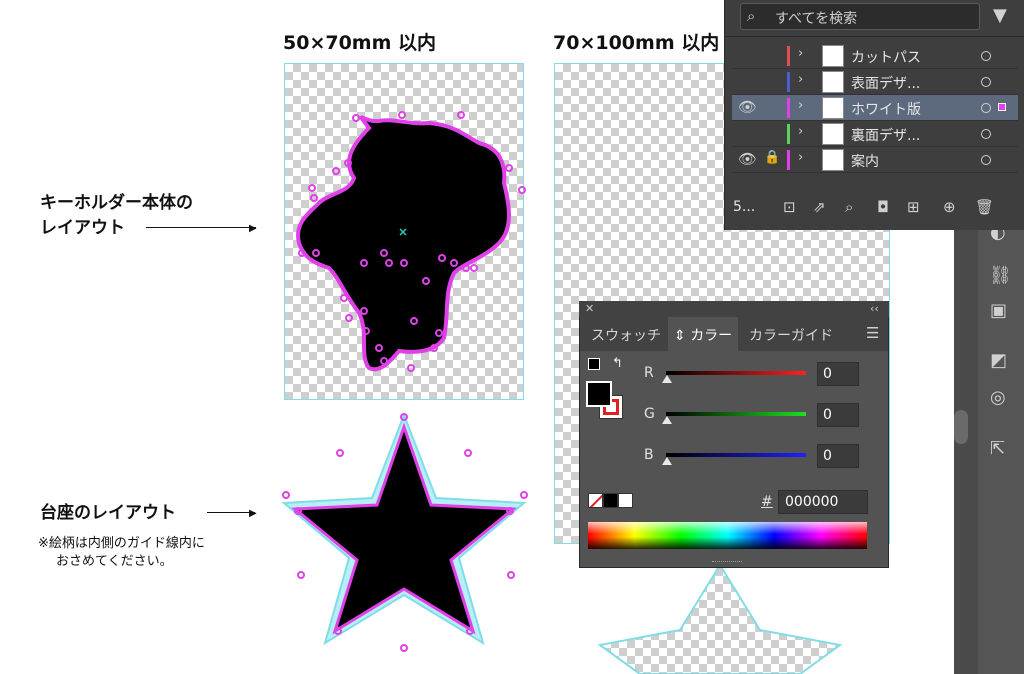 Image resolution: width=1024 pixels, height=674 pixels. I want to click on color-panel-titlebar, so click(734, 309).